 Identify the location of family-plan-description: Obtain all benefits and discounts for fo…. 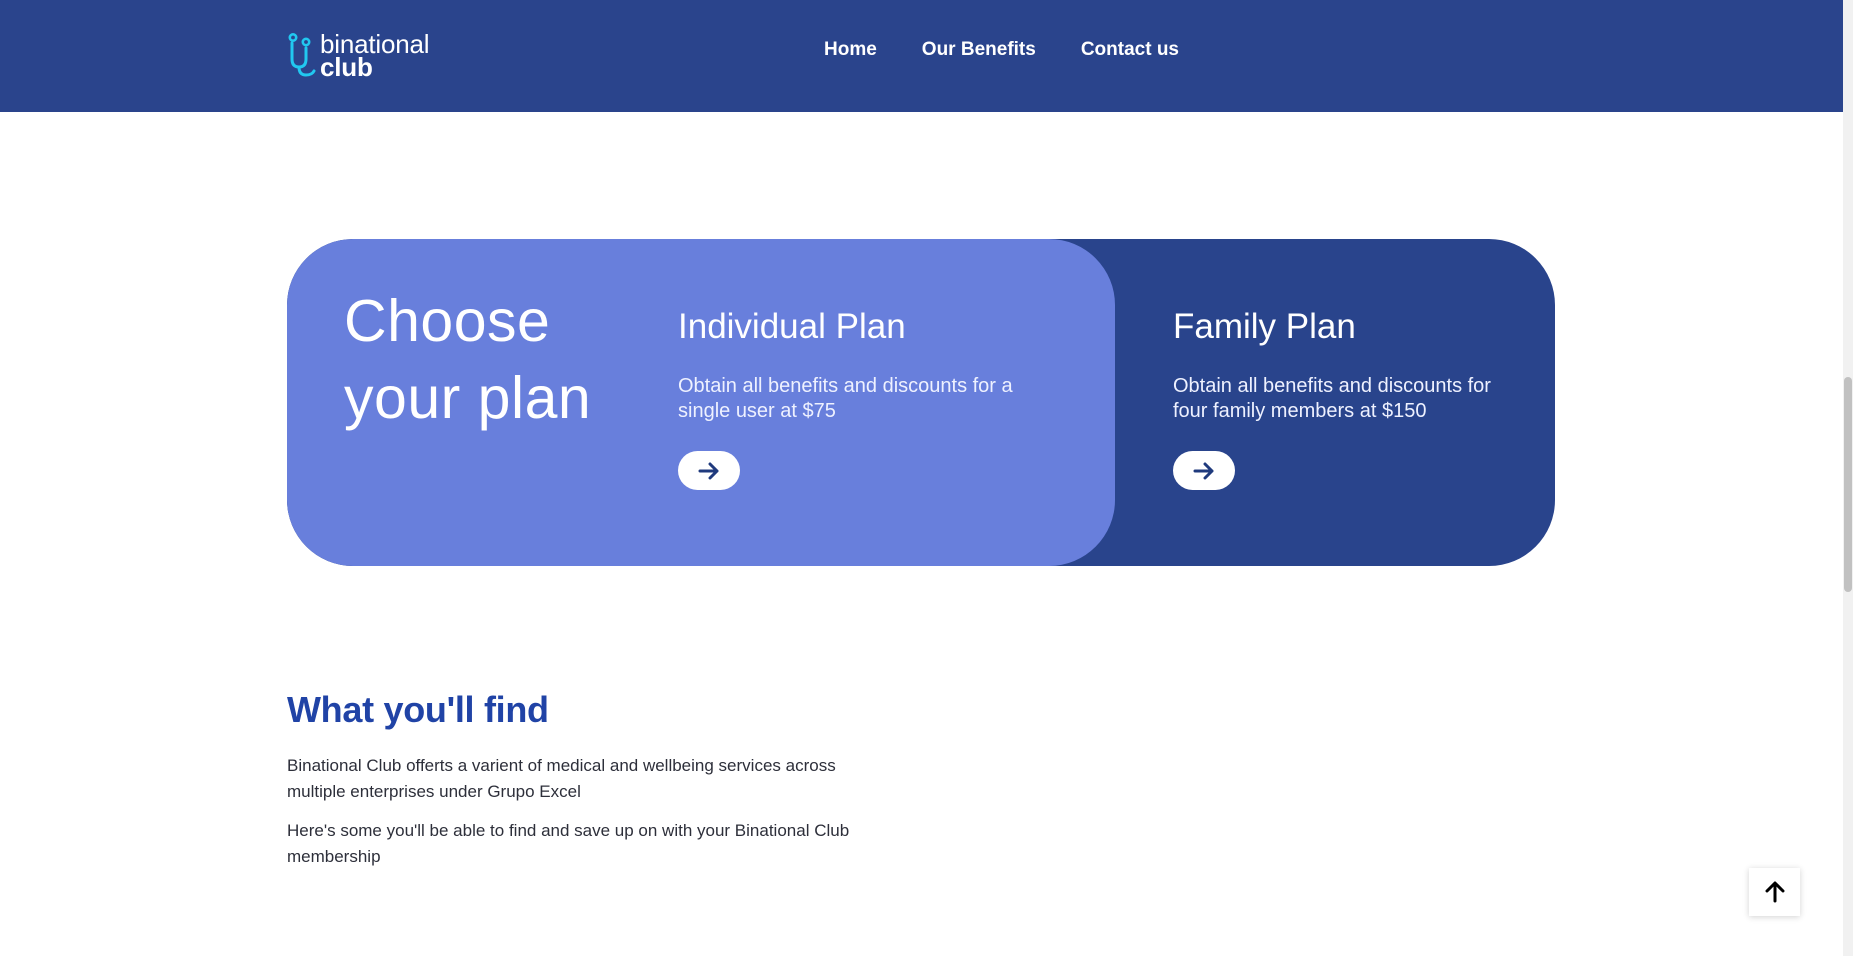
(1332, 398).